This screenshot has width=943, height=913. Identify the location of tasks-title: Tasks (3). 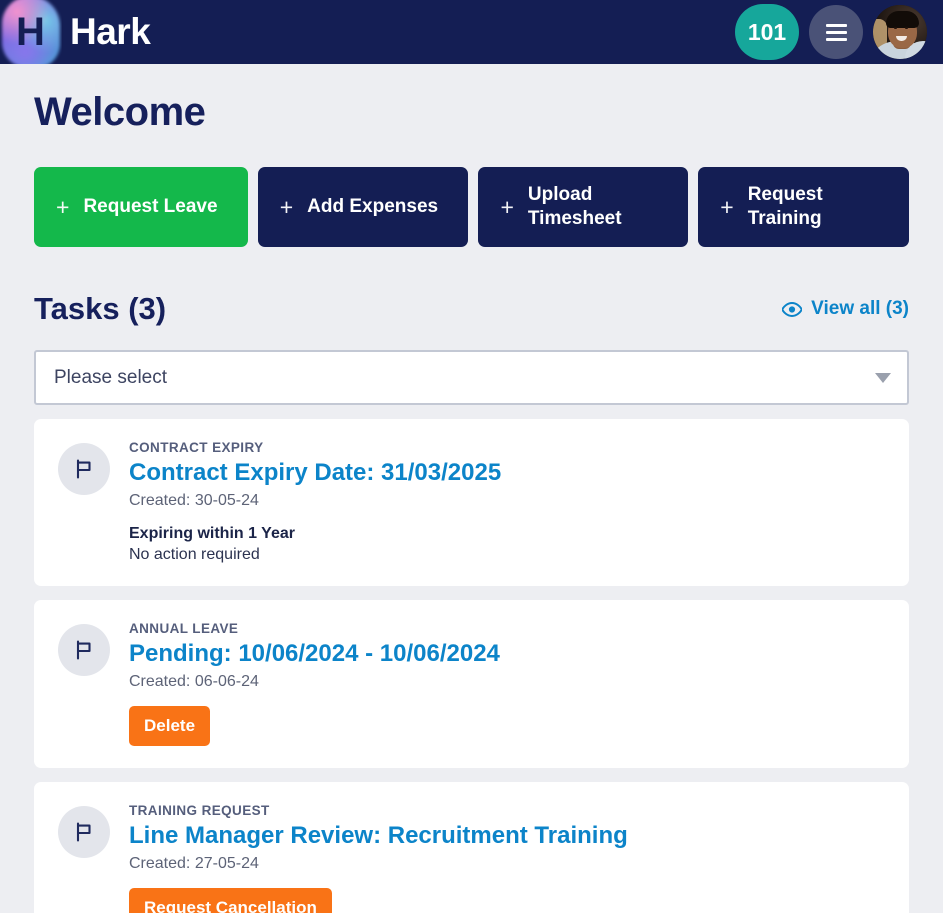
(100, 308).